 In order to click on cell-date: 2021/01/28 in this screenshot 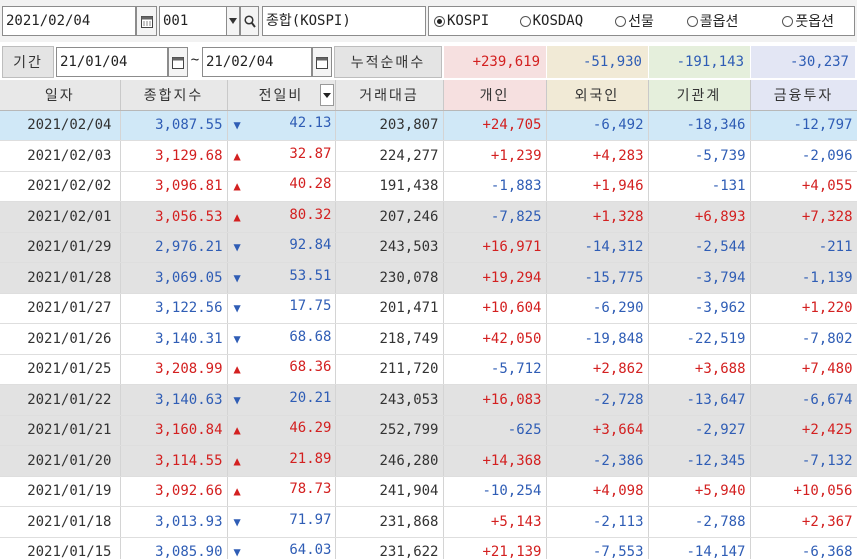, I will do `click(60, 278)`.